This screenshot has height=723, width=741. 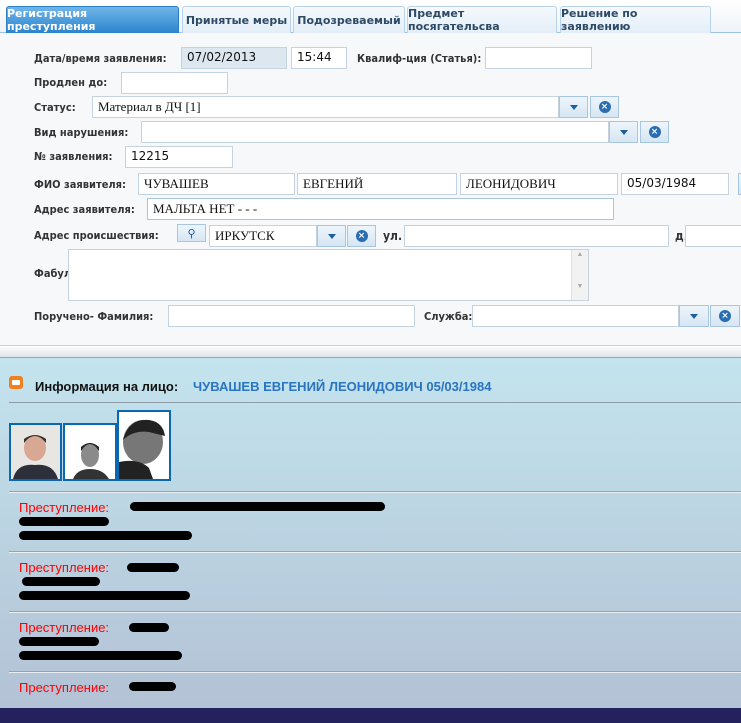 I want to click on street-label: ул., so click(x=393, y=236).